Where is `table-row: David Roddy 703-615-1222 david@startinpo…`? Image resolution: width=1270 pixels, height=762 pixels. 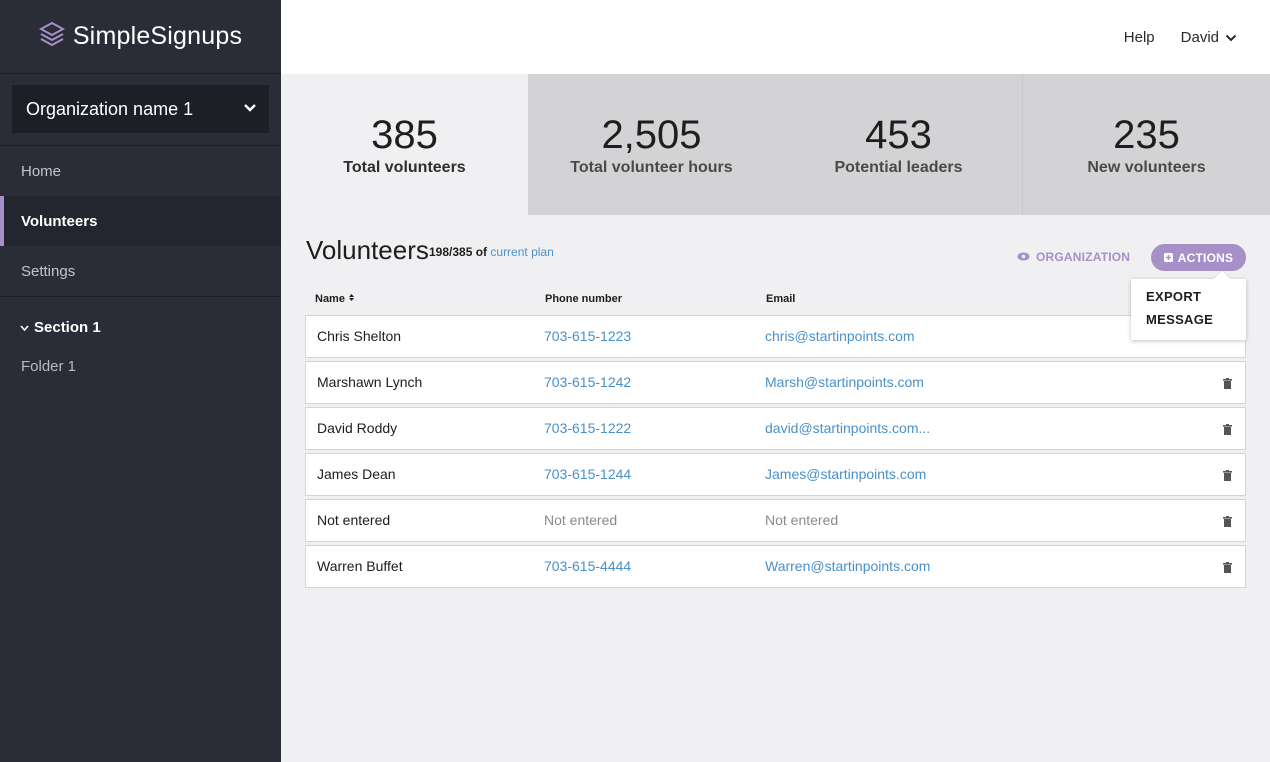
table-row: David Roddy 703-615-1222 david@startinpo… is located at coordinates (775, 428).